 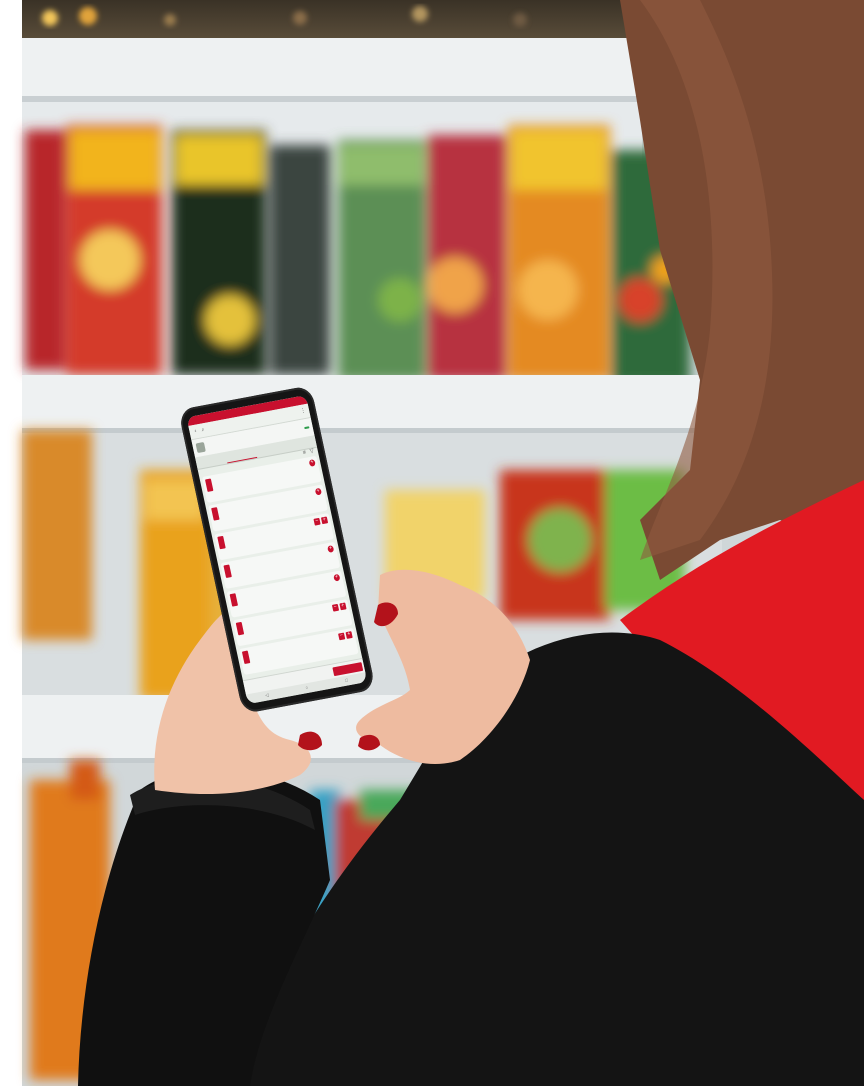 What do you see at coordinates (195, 431) in the screenshot?
I see `back-arrow-icon: ‹` at bounding box center [195, 431].